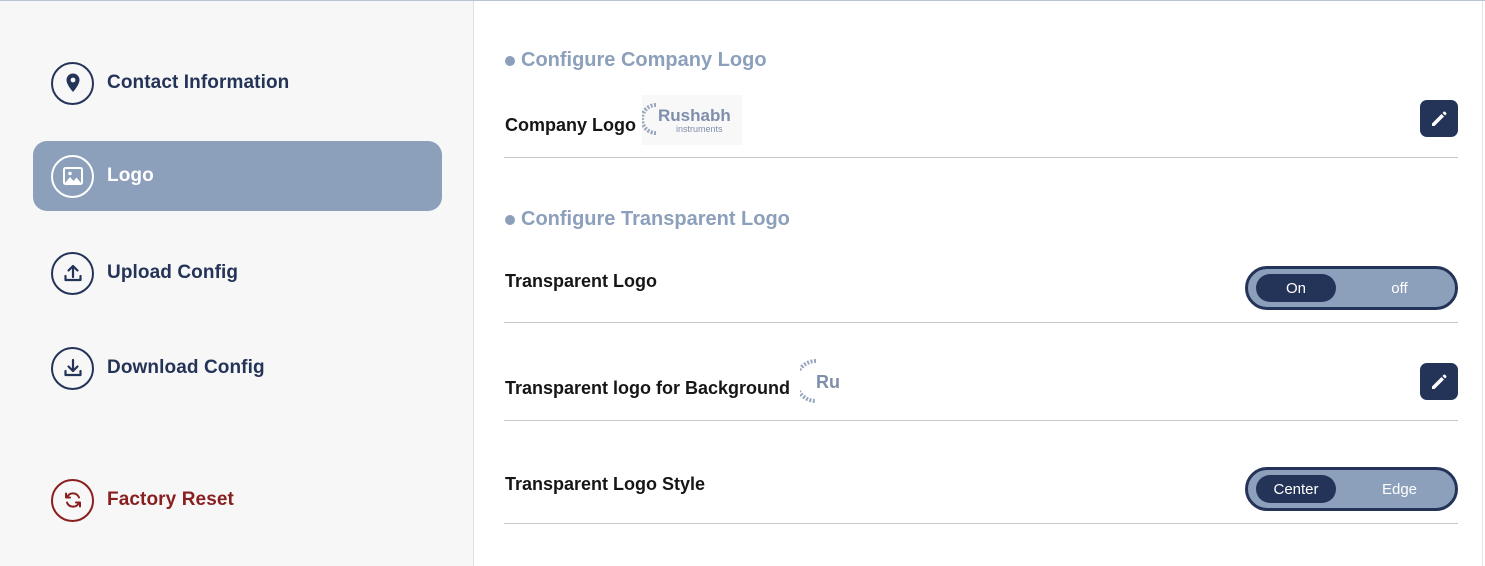  Describe the element at coordinates (72, 368) in the screenshot. I see `download-icon` at that location.